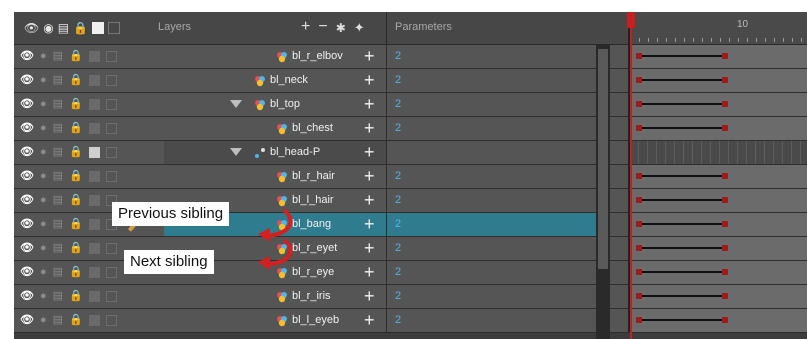 This screenshot has width=807, height=339. I want to click on layer-row: 👁 ● ▤ 🔒 bl_chest +2, so click(410, 129).